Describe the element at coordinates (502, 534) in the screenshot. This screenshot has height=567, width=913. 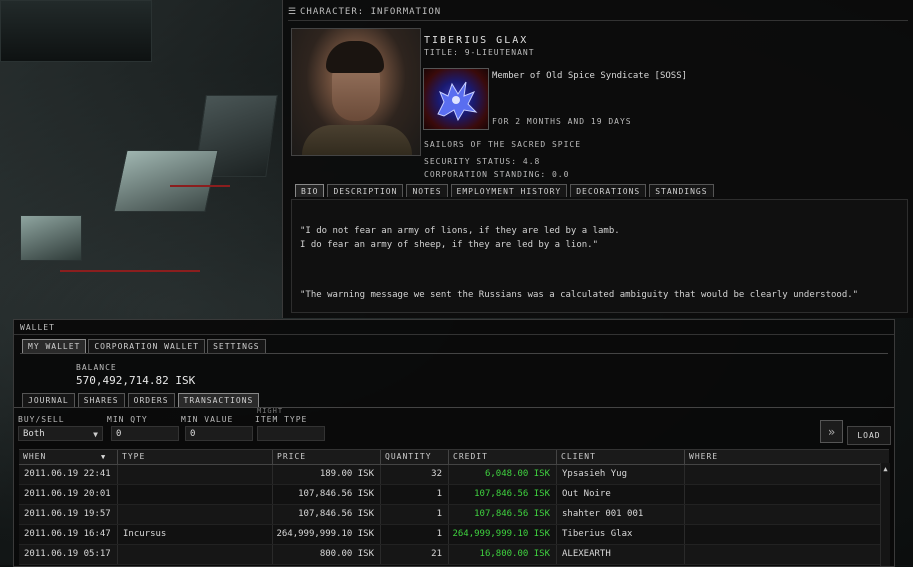
I see `cell-credit: 264,999,999.10 ISK` at that location.